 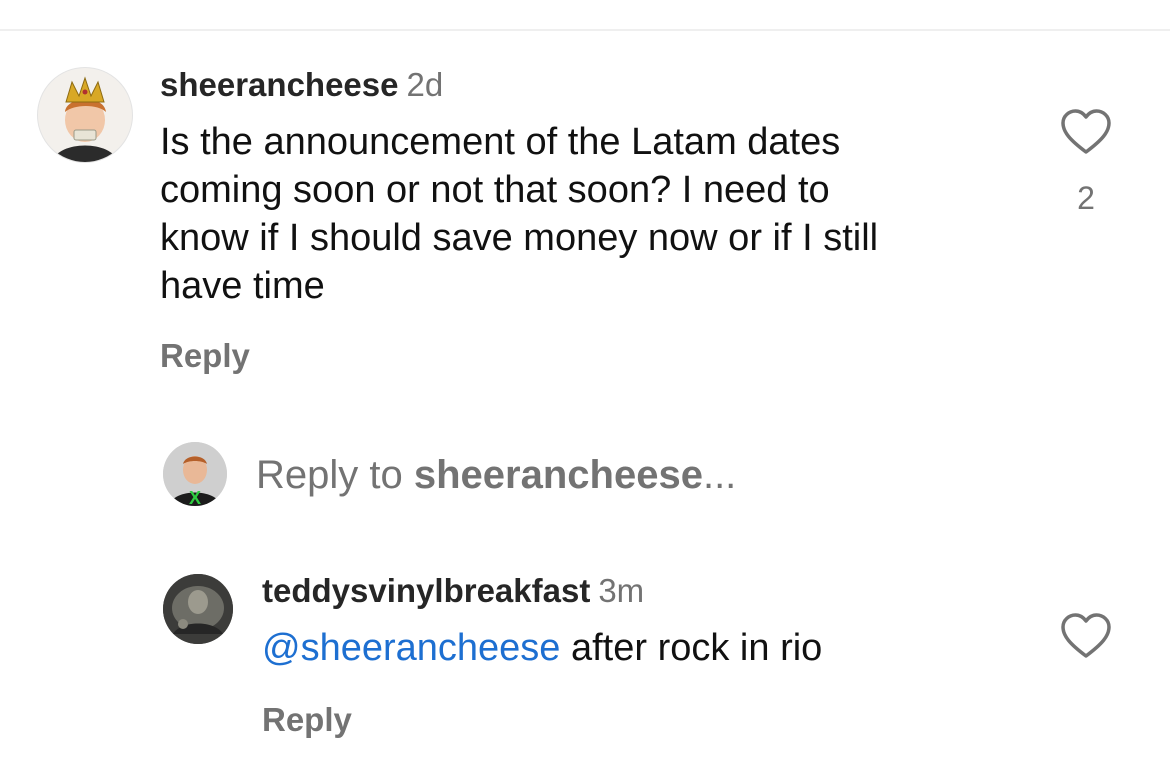 I want to click on top-divider, so click(x=585, y=30).